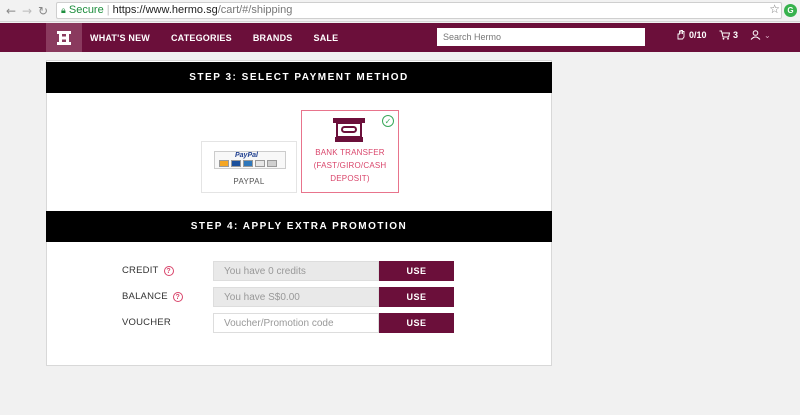  What do you see at coordinates (272, 163) in the screenshot?
I see `bank-card-icon` at bounding box center [272, 163].